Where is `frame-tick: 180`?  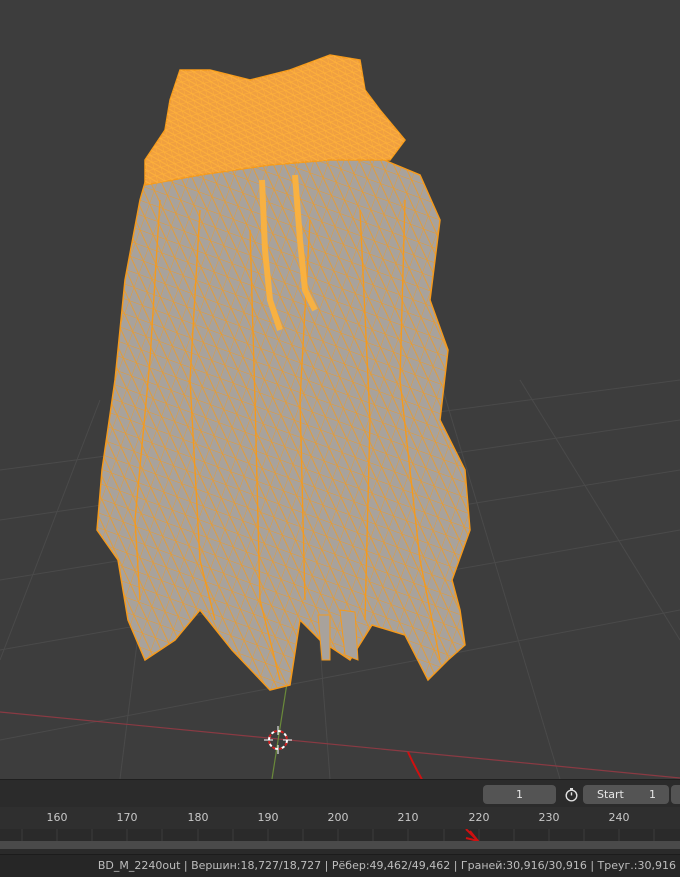
frame-tick: 180 is located at coordinates (198, 817).